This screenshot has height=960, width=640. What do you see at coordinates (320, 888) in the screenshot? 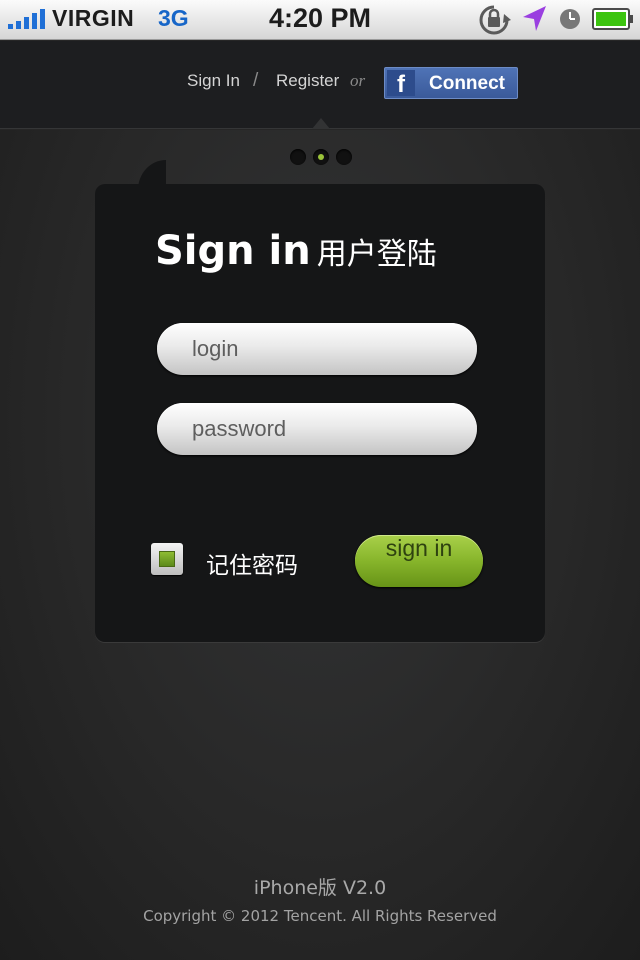
I see `app-version: iPhone版 V2.0` at bounding box center [320, 888].